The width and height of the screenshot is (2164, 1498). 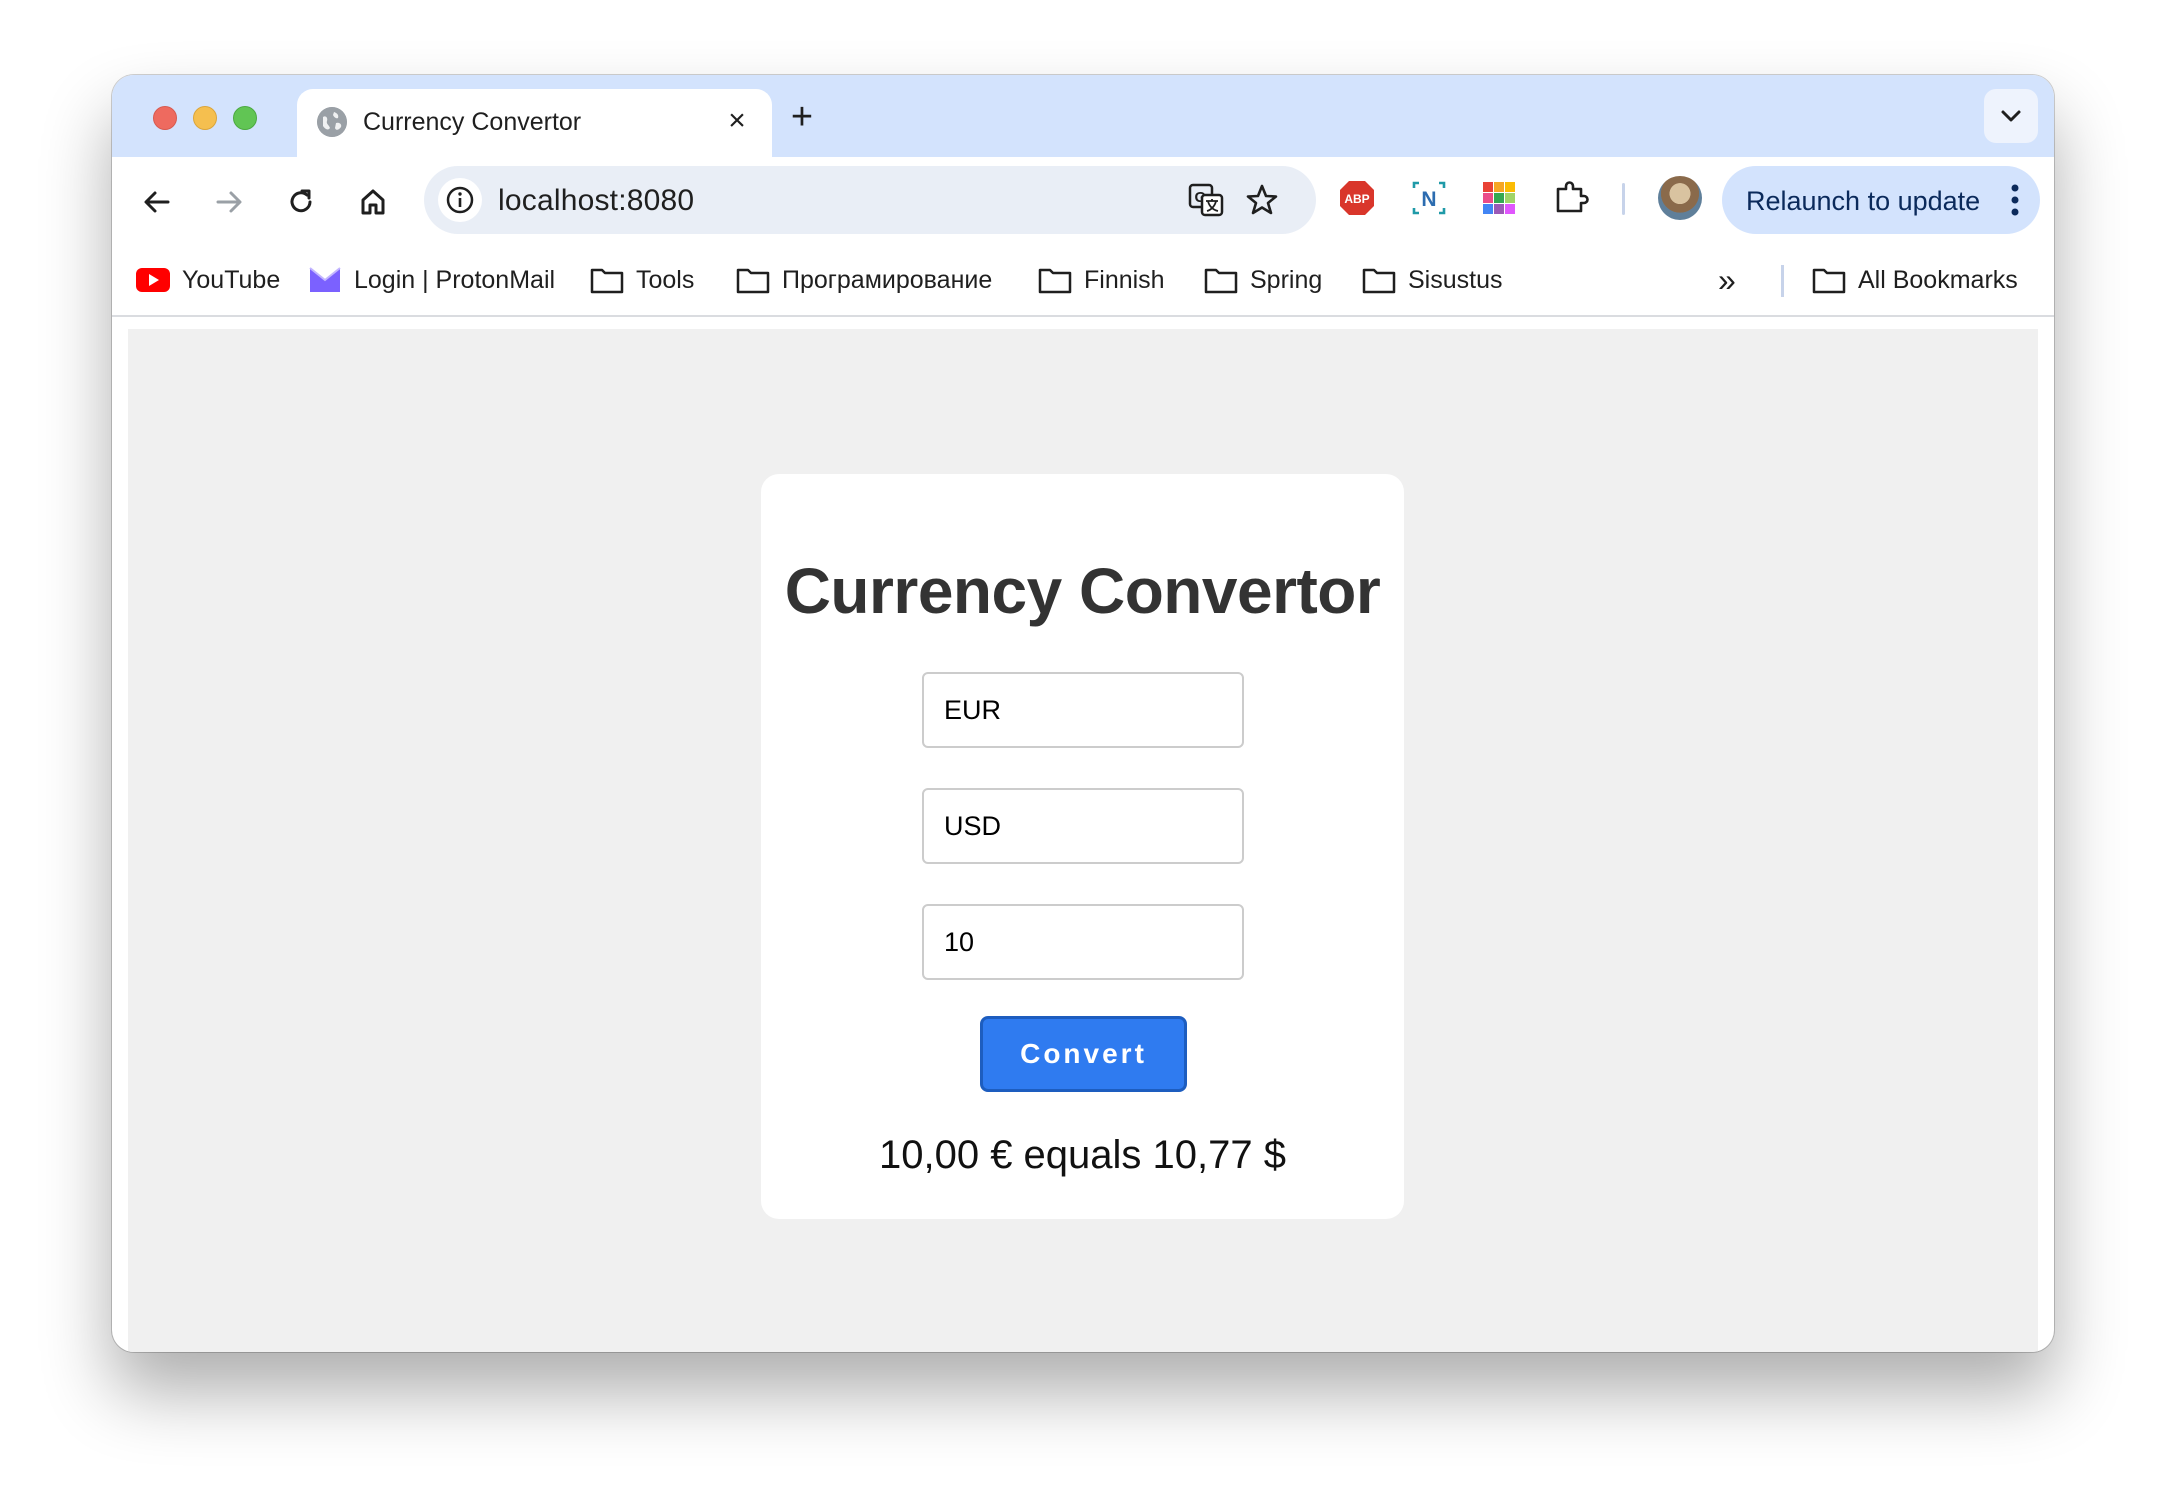 What do you see at coordinates (153, 280) in the screenshot?
I see `youtube-icon` at bounding box center [153, 280].